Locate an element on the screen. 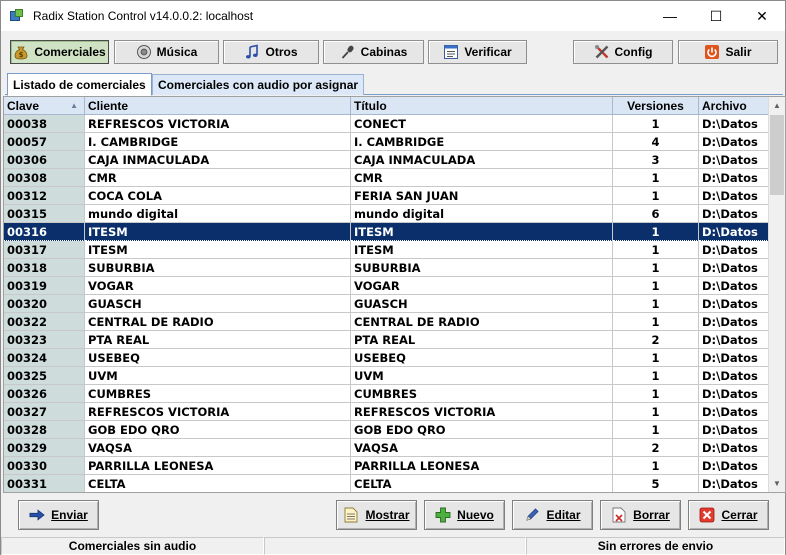 This screenshot has height=555, width=786. table-row: 00329 VAQSA VAQSA 2 D:\Datos is located at coordinates (386, 448).